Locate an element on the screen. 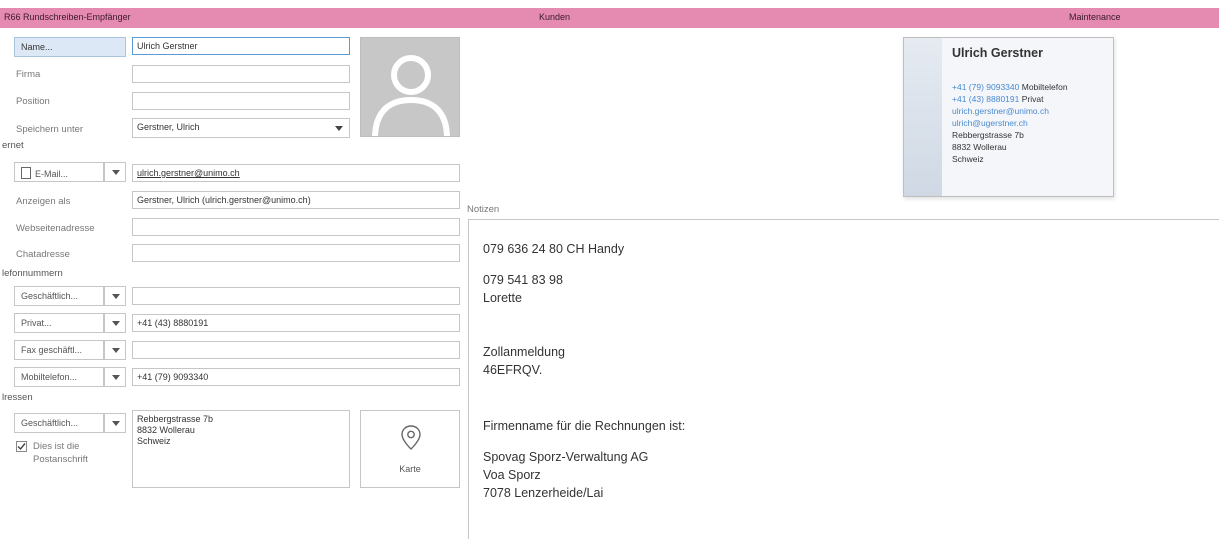 The width and height of the screenshot is (1219, 539). phone-field: +41 (79) 9093340 is located at coordinates (296, 377).